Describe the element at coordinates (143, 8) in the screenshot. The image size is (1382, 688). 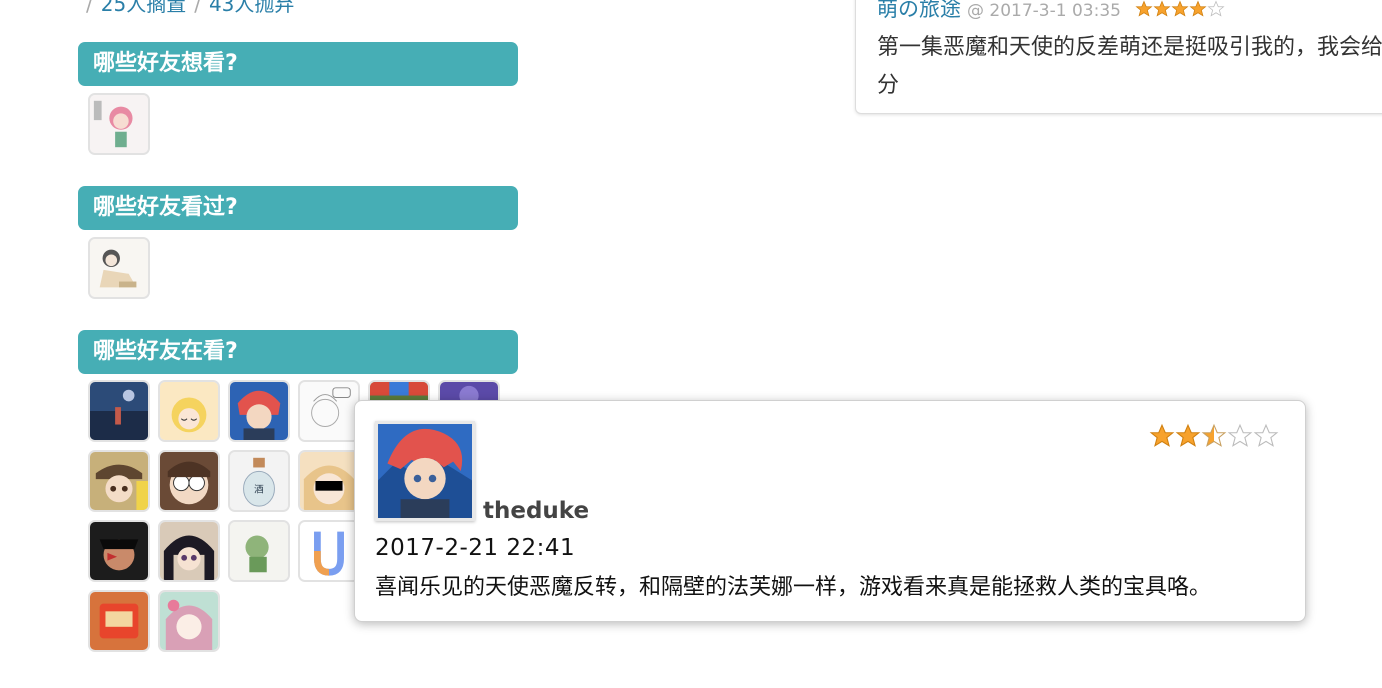
I see `onhold-count-link: 25人搁置` at that location.